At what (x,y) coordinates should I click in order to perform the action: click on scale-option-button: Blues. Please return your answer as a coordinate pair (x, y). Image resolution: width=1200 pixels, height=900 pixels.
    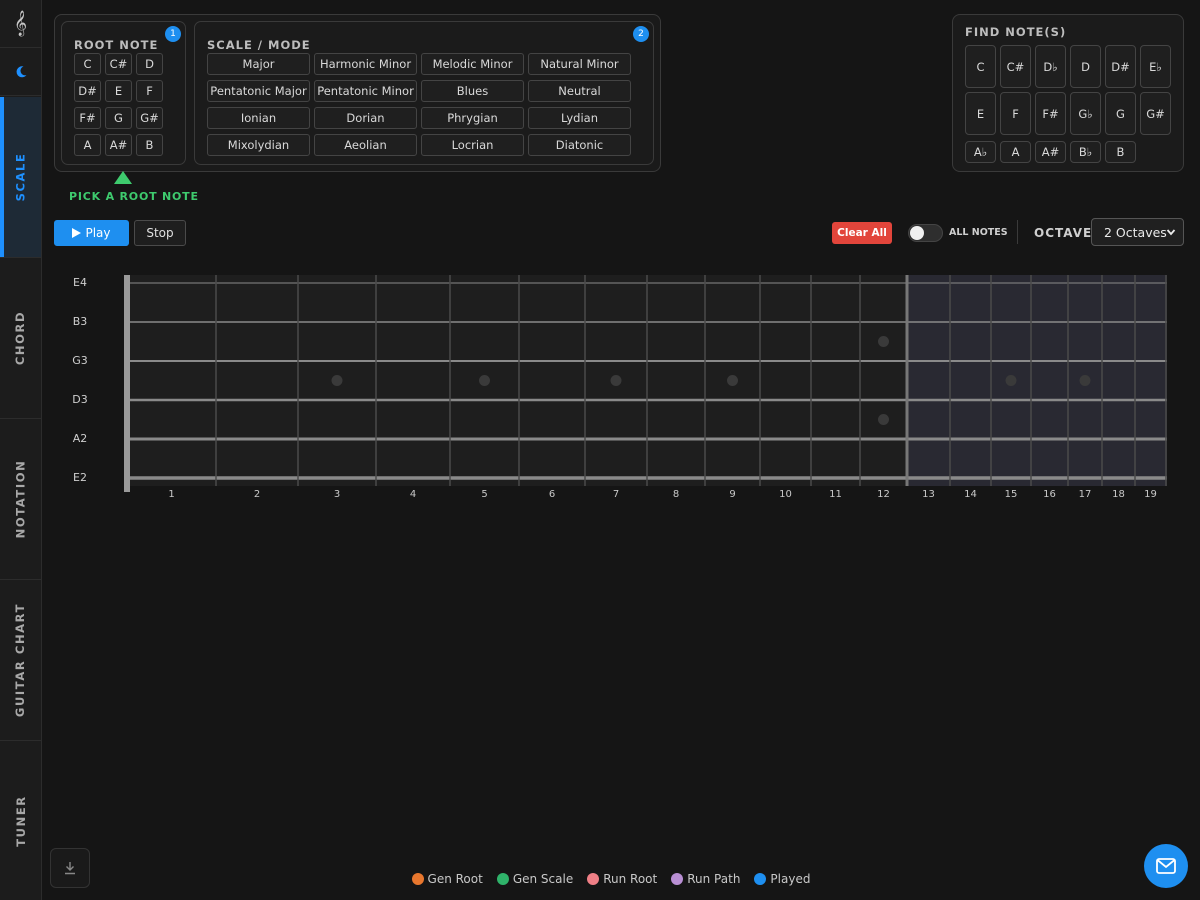
    Looking at the image, I should click on (472, 91).